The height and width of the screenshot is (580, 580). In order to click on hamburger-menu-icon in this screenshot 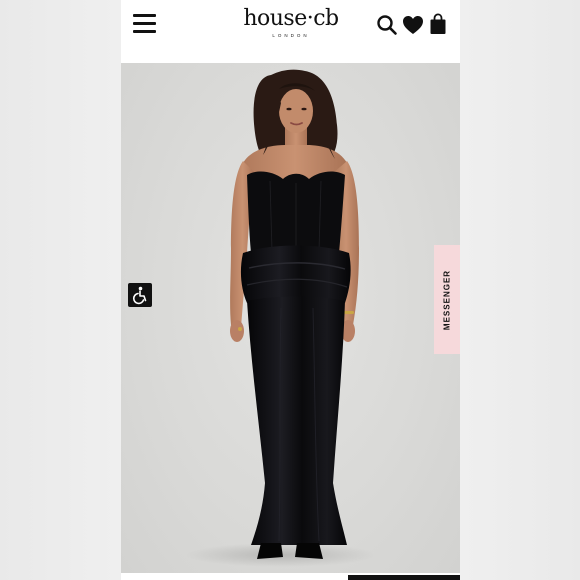, I will do `click(145, 23)`.